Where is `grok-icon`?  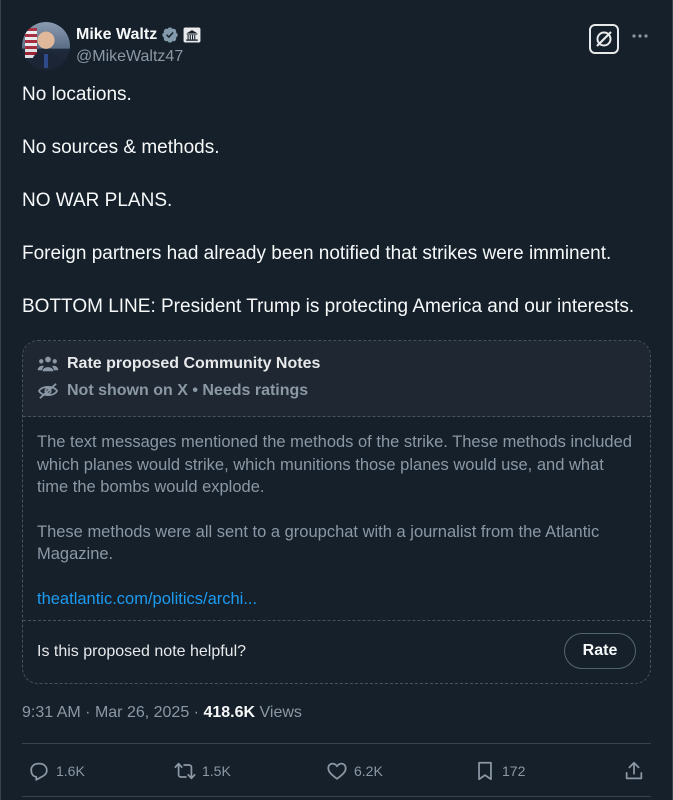 grok-icon is located at coordinates (604, 39).